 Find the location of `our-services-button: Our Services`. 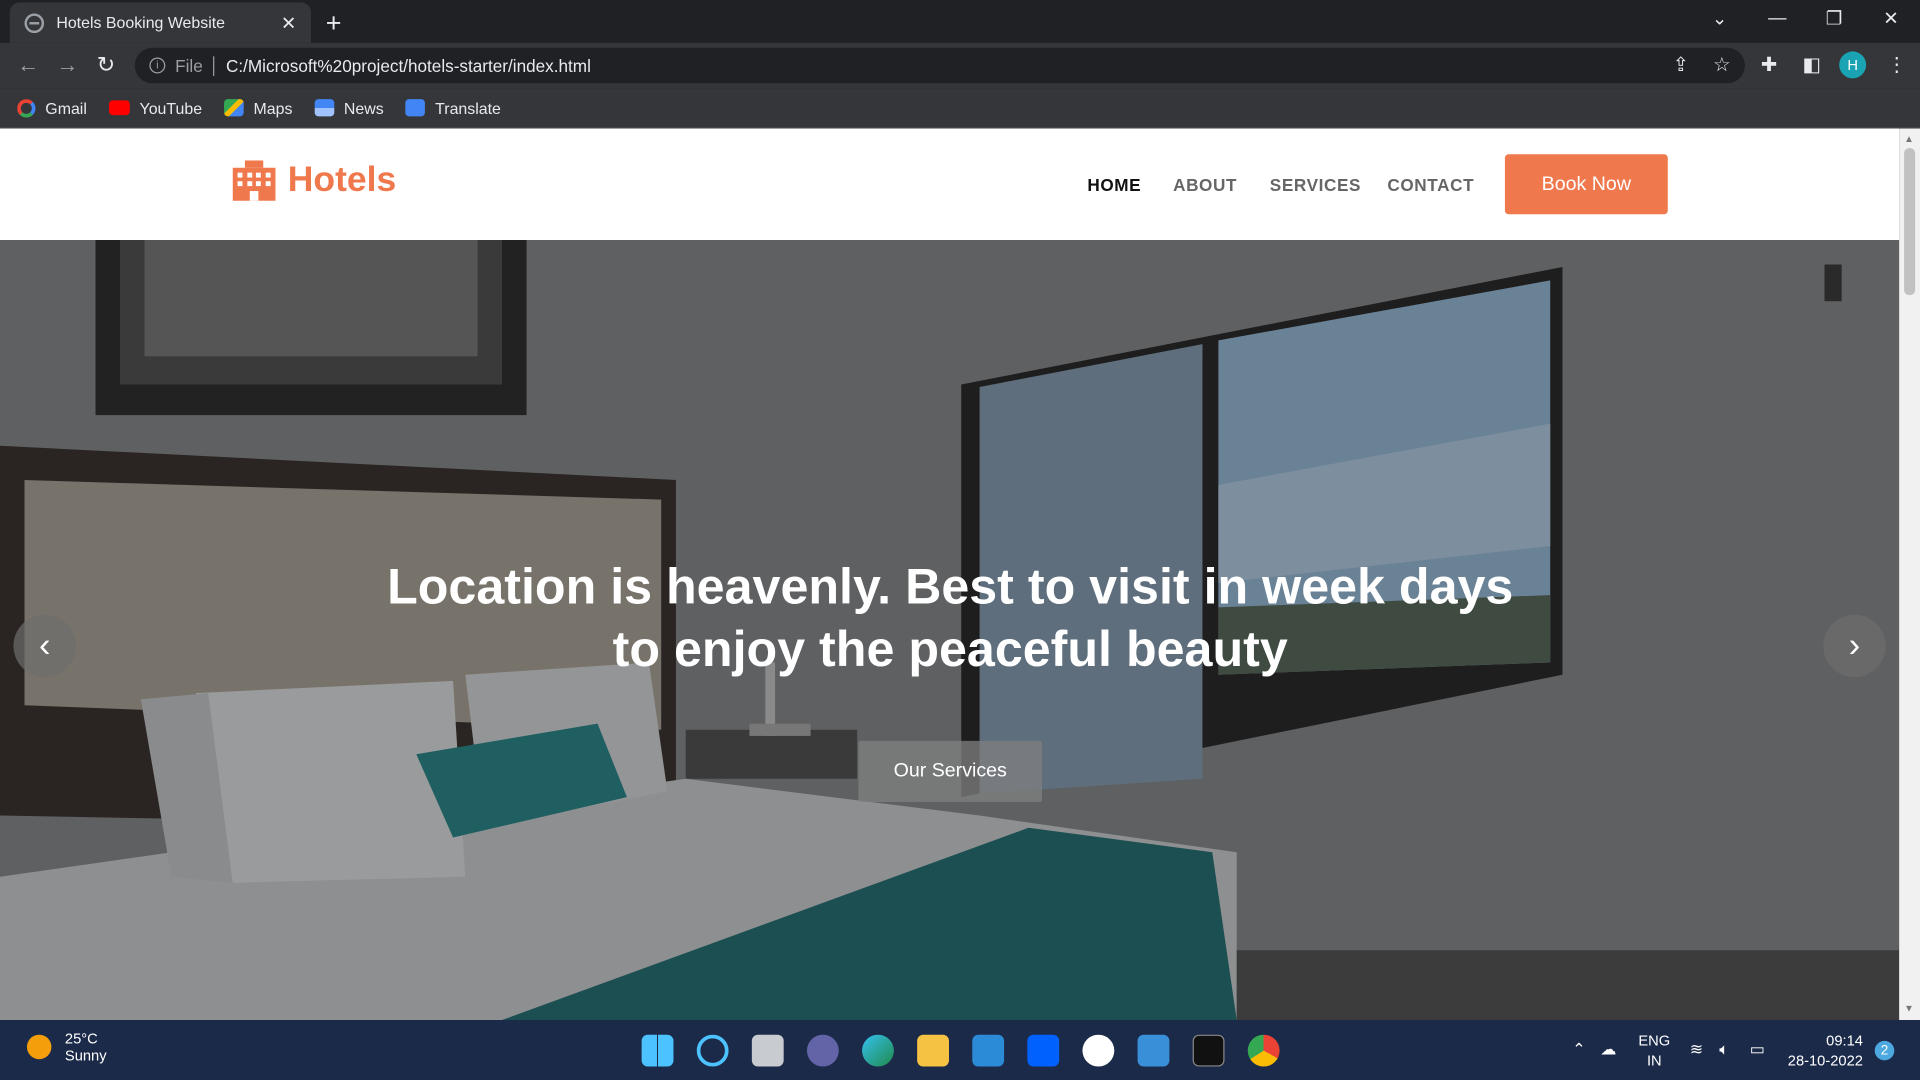

our-services-button: Our Services is located at coordinates (950, 771).